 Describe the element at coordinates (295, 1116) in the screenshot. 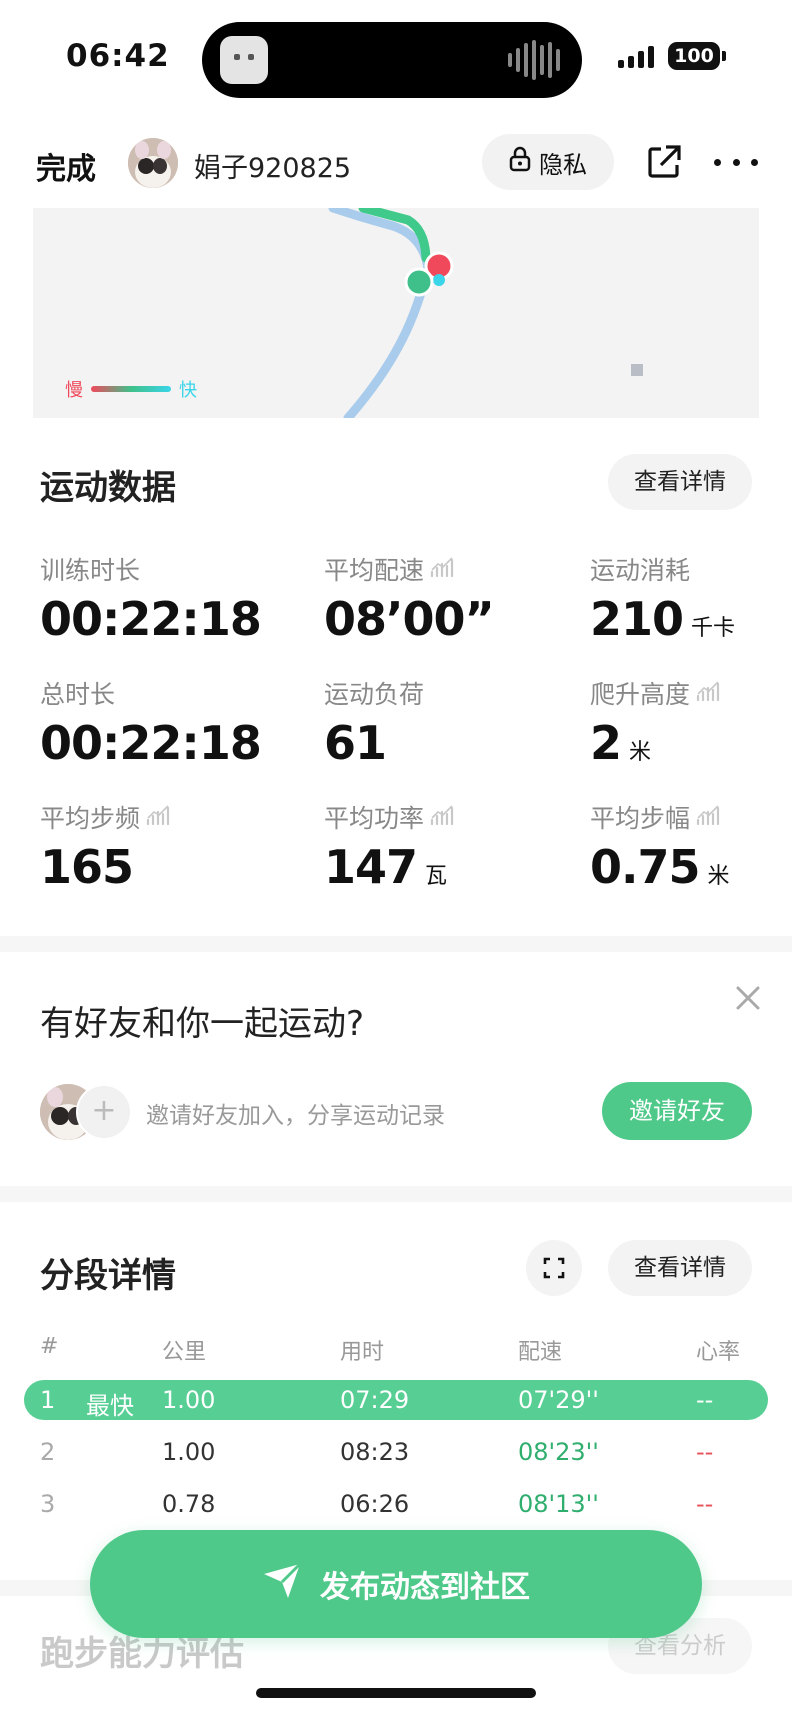

I see `invite-description: 邀请好友加入，分享运动记录` at that location.